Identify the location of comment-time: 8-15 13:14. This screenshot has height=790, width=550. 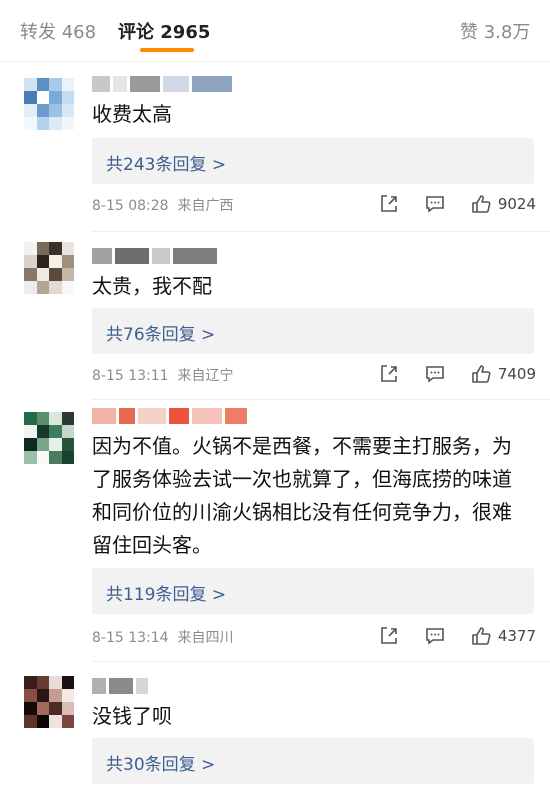
(130, 638).